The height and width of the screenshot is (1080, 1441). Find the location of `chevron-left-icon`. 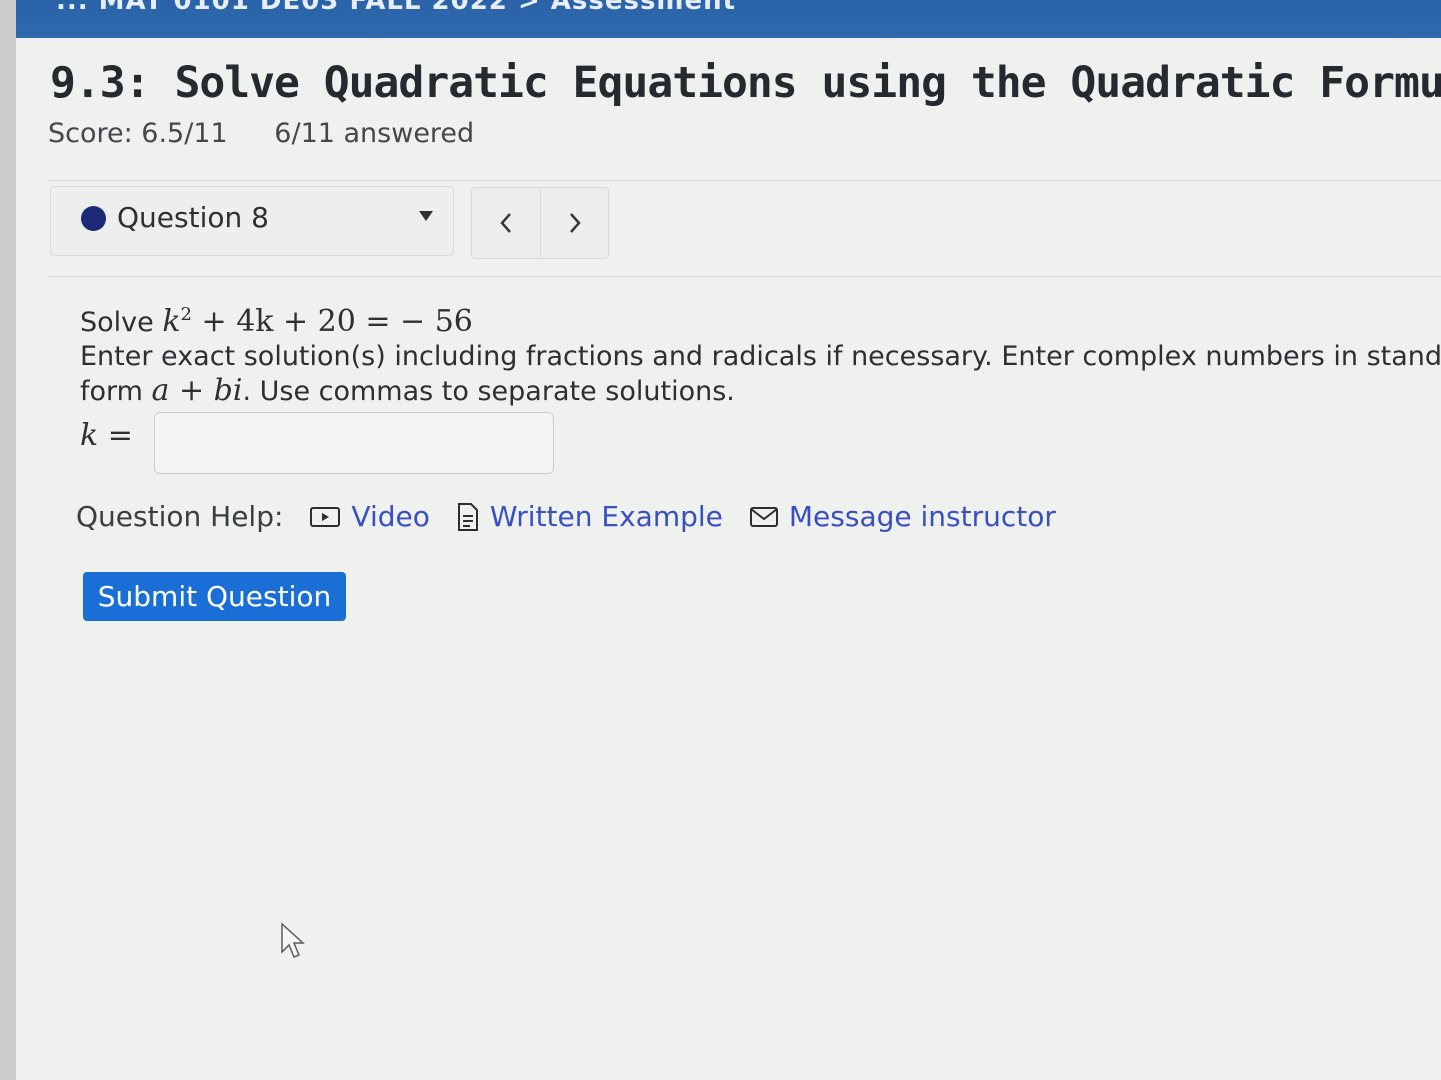

chevron-left-icon is located at coordinates (505, 223).